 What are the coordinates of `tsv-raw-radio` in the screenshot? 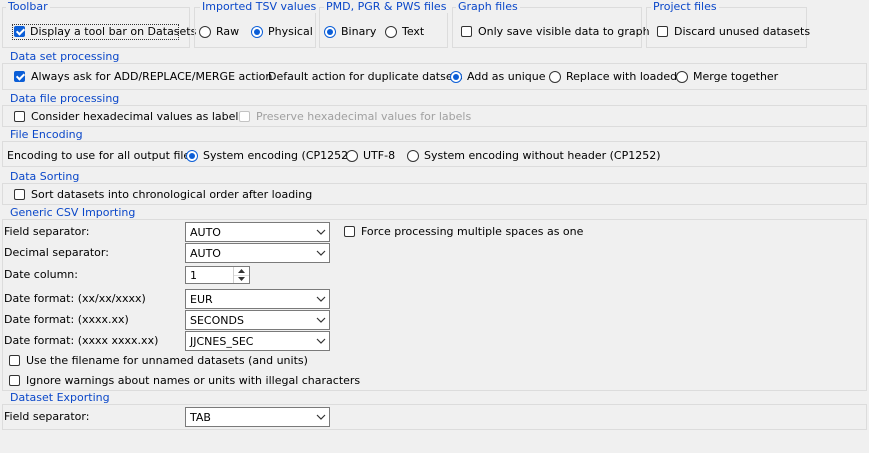 It's located at (205, 32).